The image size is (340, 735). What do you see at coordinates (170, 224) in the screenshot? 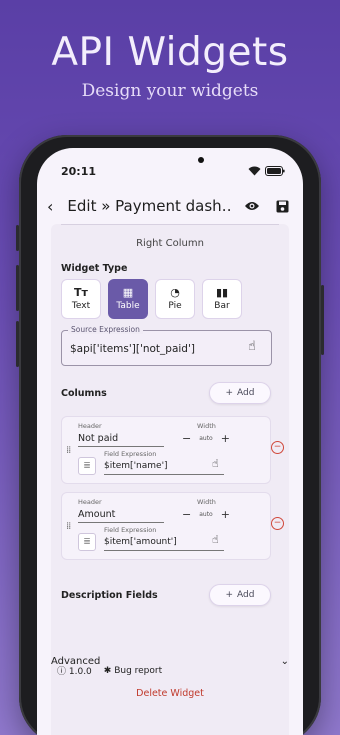
I see `divider` at bounding box center [170, 224].